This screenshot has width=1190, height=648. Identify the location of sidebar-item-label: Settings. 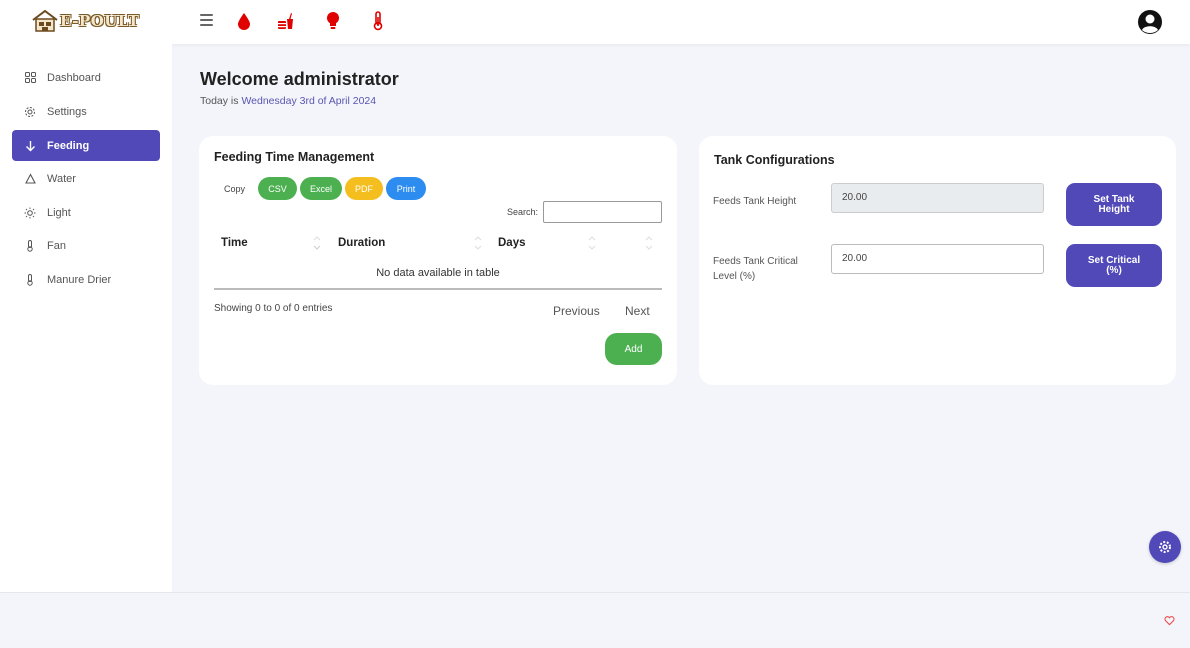
(67, 111).